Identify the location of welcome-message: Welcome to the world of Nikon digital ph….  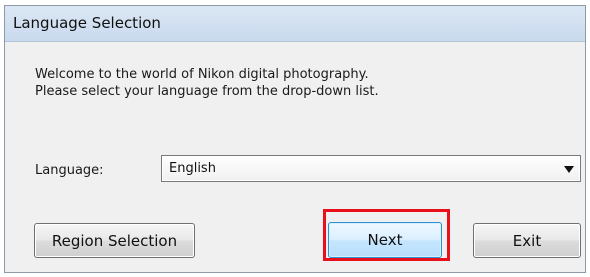
(207, 83).